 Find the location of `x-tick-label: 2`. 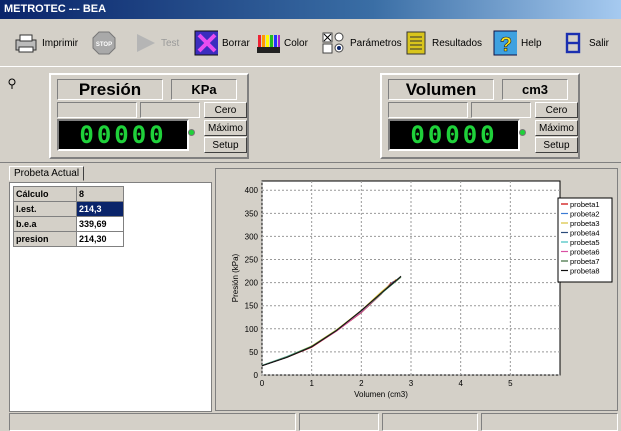

x-tick-label: 2 is located at coordinates (361, 383).